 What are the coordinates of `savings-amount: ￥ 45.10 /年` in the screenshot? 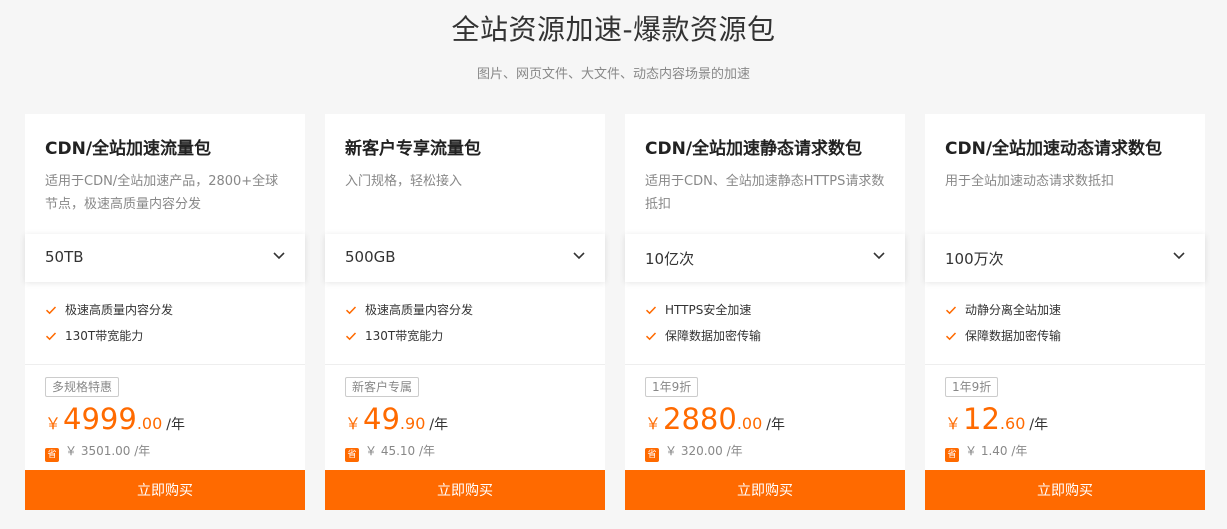 It's located at (400, 451).